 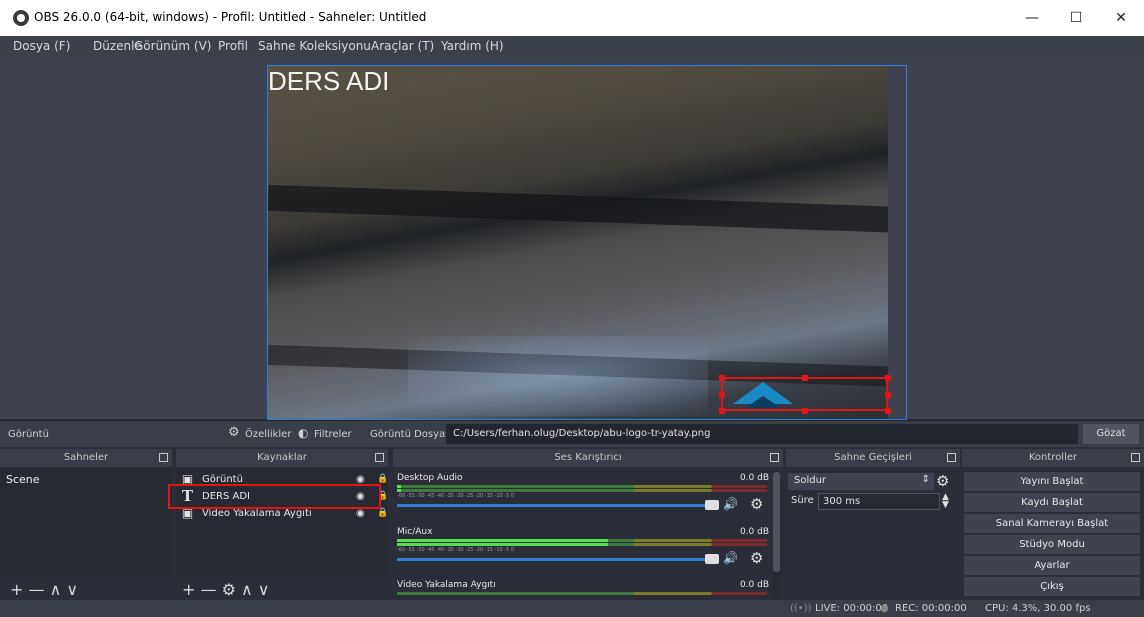 What do you see at coordinates (28, 434) in the screenshot?
I see `selected-source-label: Görüntü` at bounding box center [28, 434].